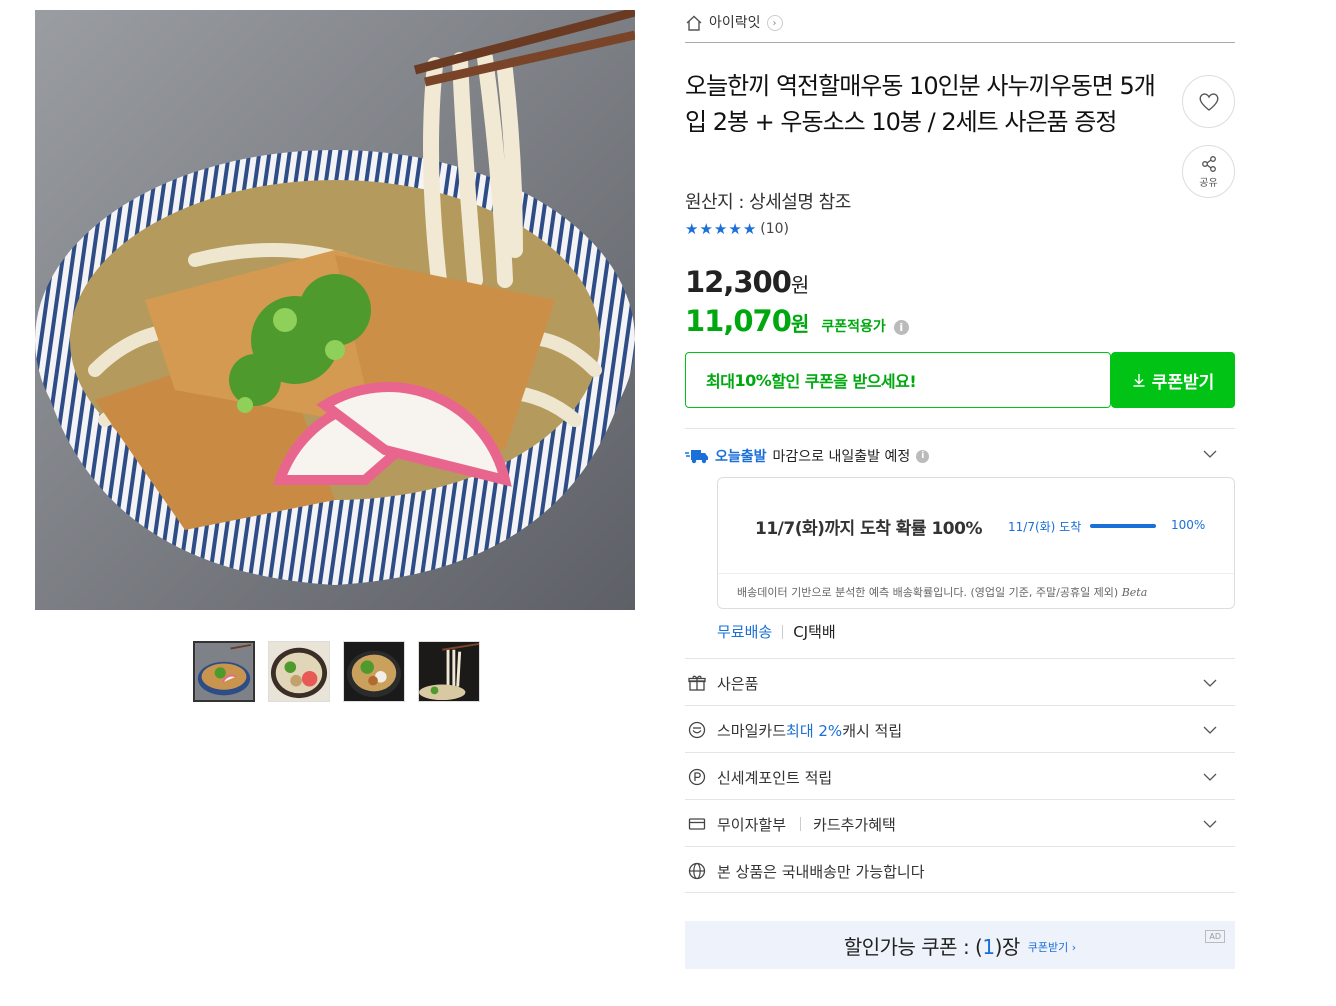 The image size is (1336, 1006). What do you see at coordinates (738, 282) in the screenshot?
I see `original-price-value: 12,300` at bounding box center [738, 282].